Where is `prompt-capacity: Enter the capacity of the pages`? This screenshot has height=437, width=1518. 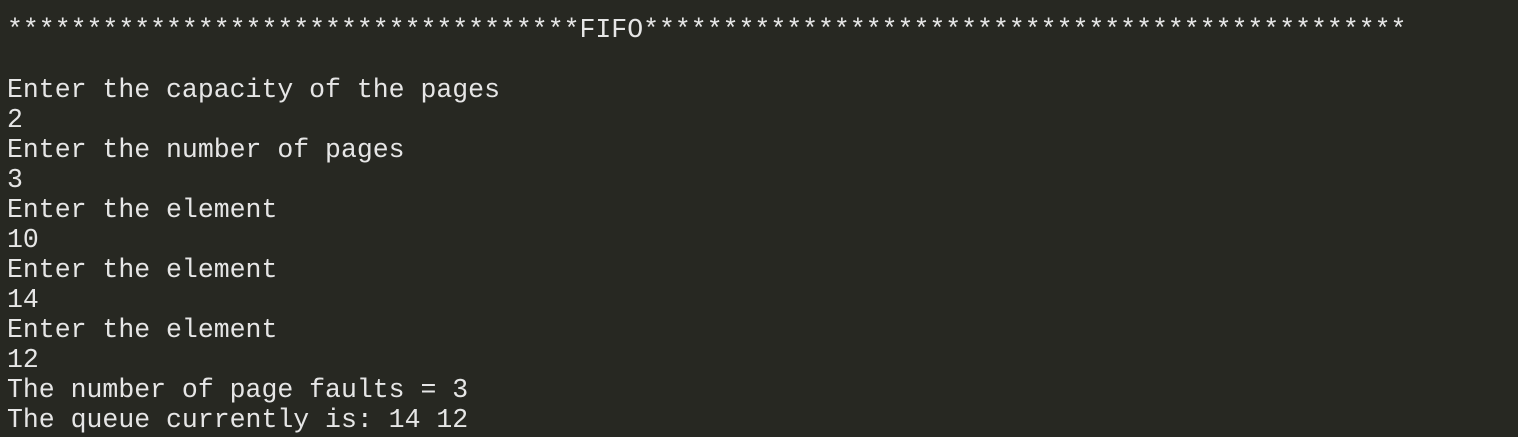
prompt-capacity: Enter the capacity of the pages is located at coordinates (253, 90).